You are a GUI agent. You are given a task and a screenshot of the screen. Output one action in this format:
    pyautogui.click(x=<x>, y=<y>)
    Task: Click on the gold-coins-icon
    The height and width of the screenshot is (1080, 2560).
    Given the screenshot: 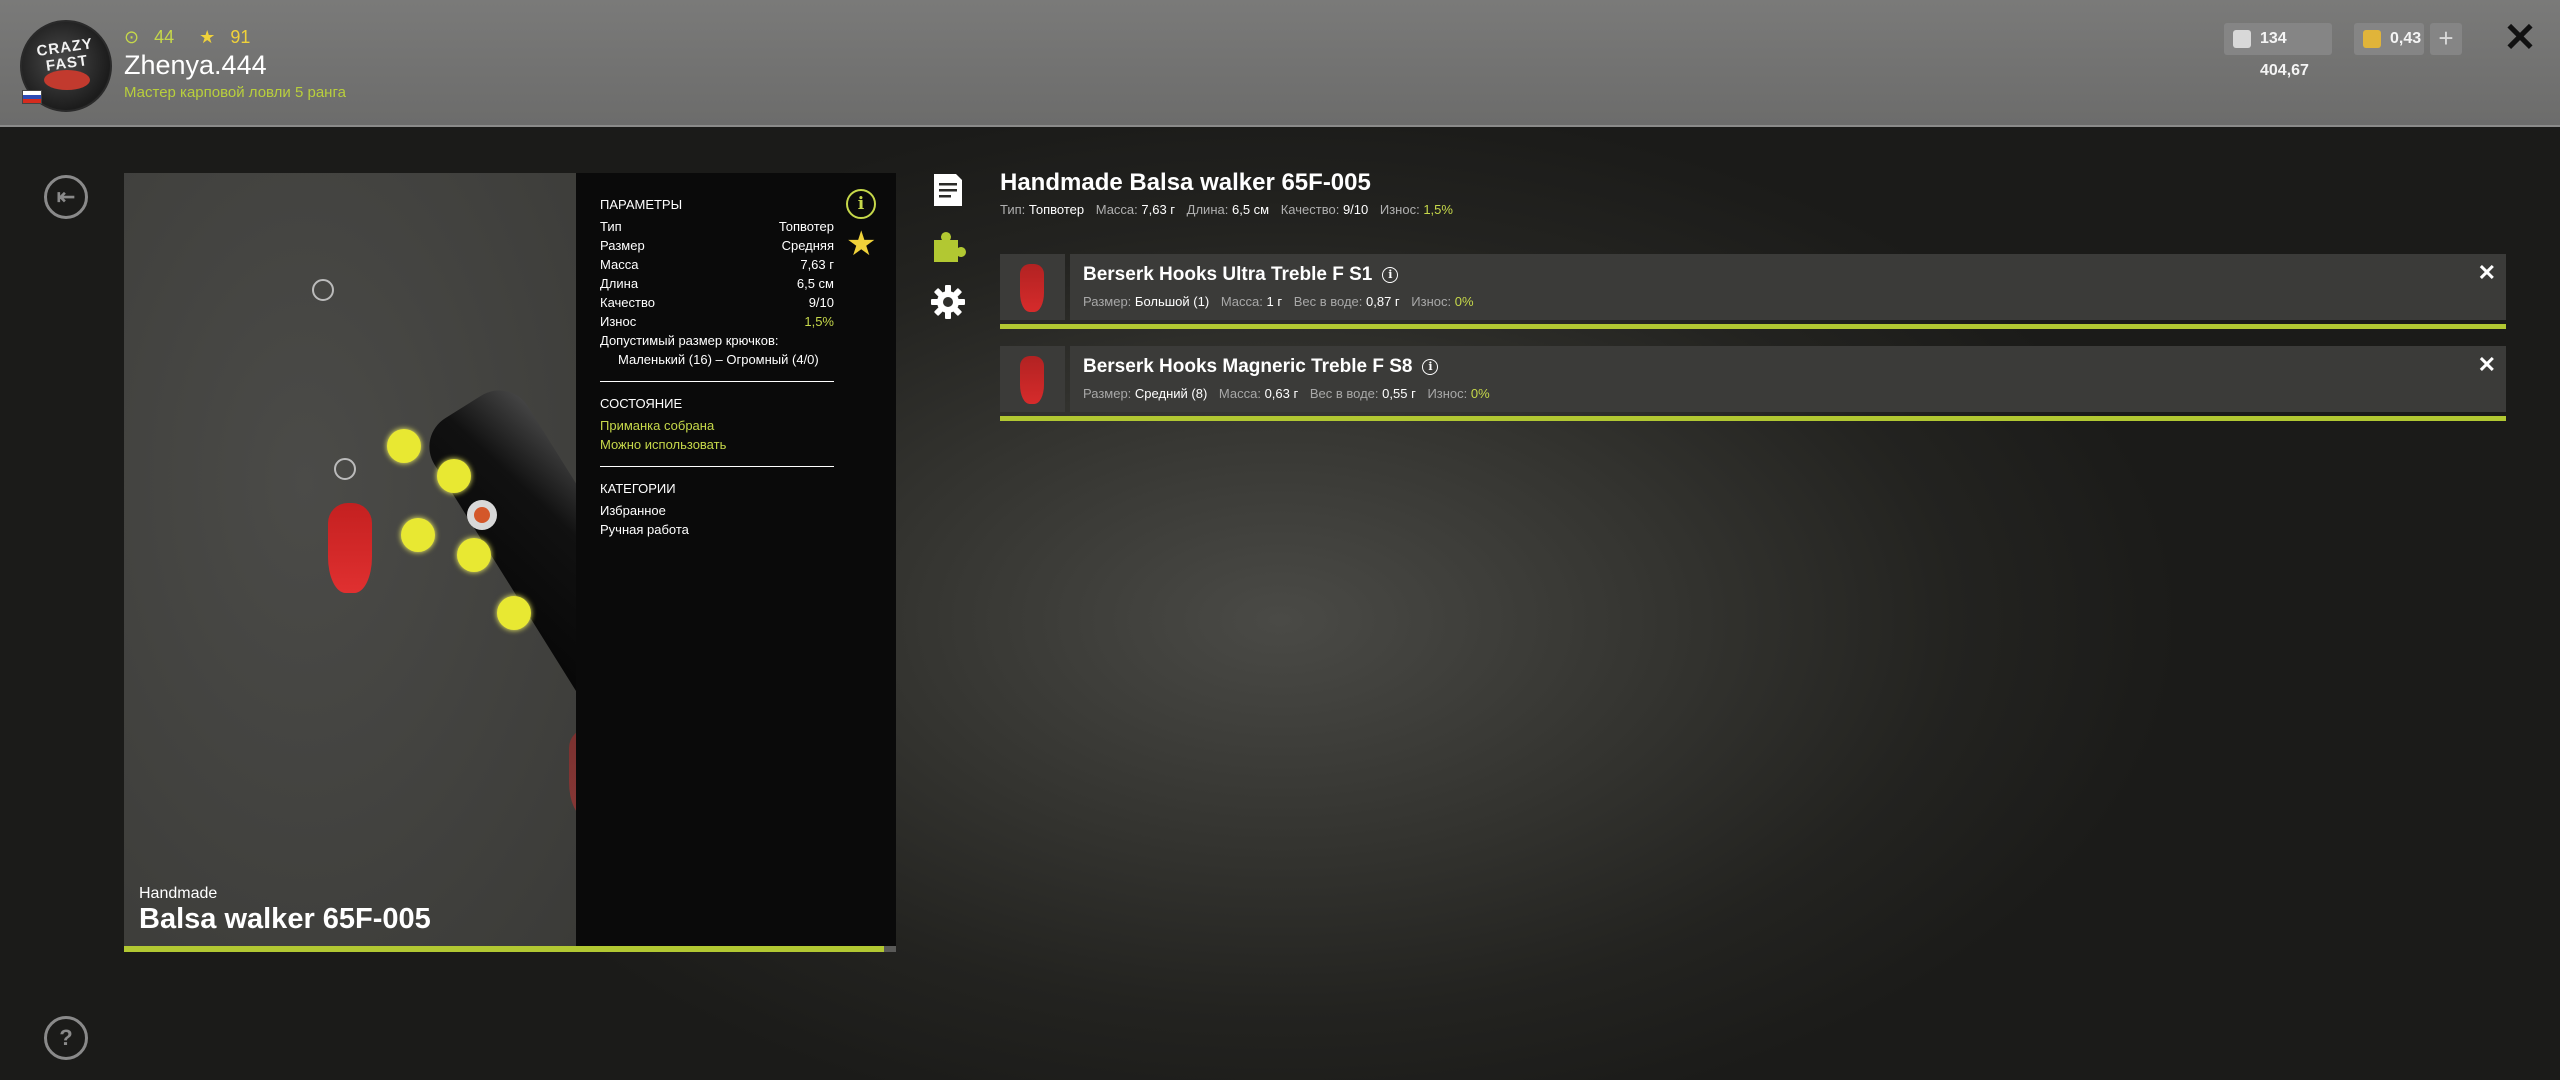 What is the action you would take?
    pyautogui.click(x=2372, y=39)
    